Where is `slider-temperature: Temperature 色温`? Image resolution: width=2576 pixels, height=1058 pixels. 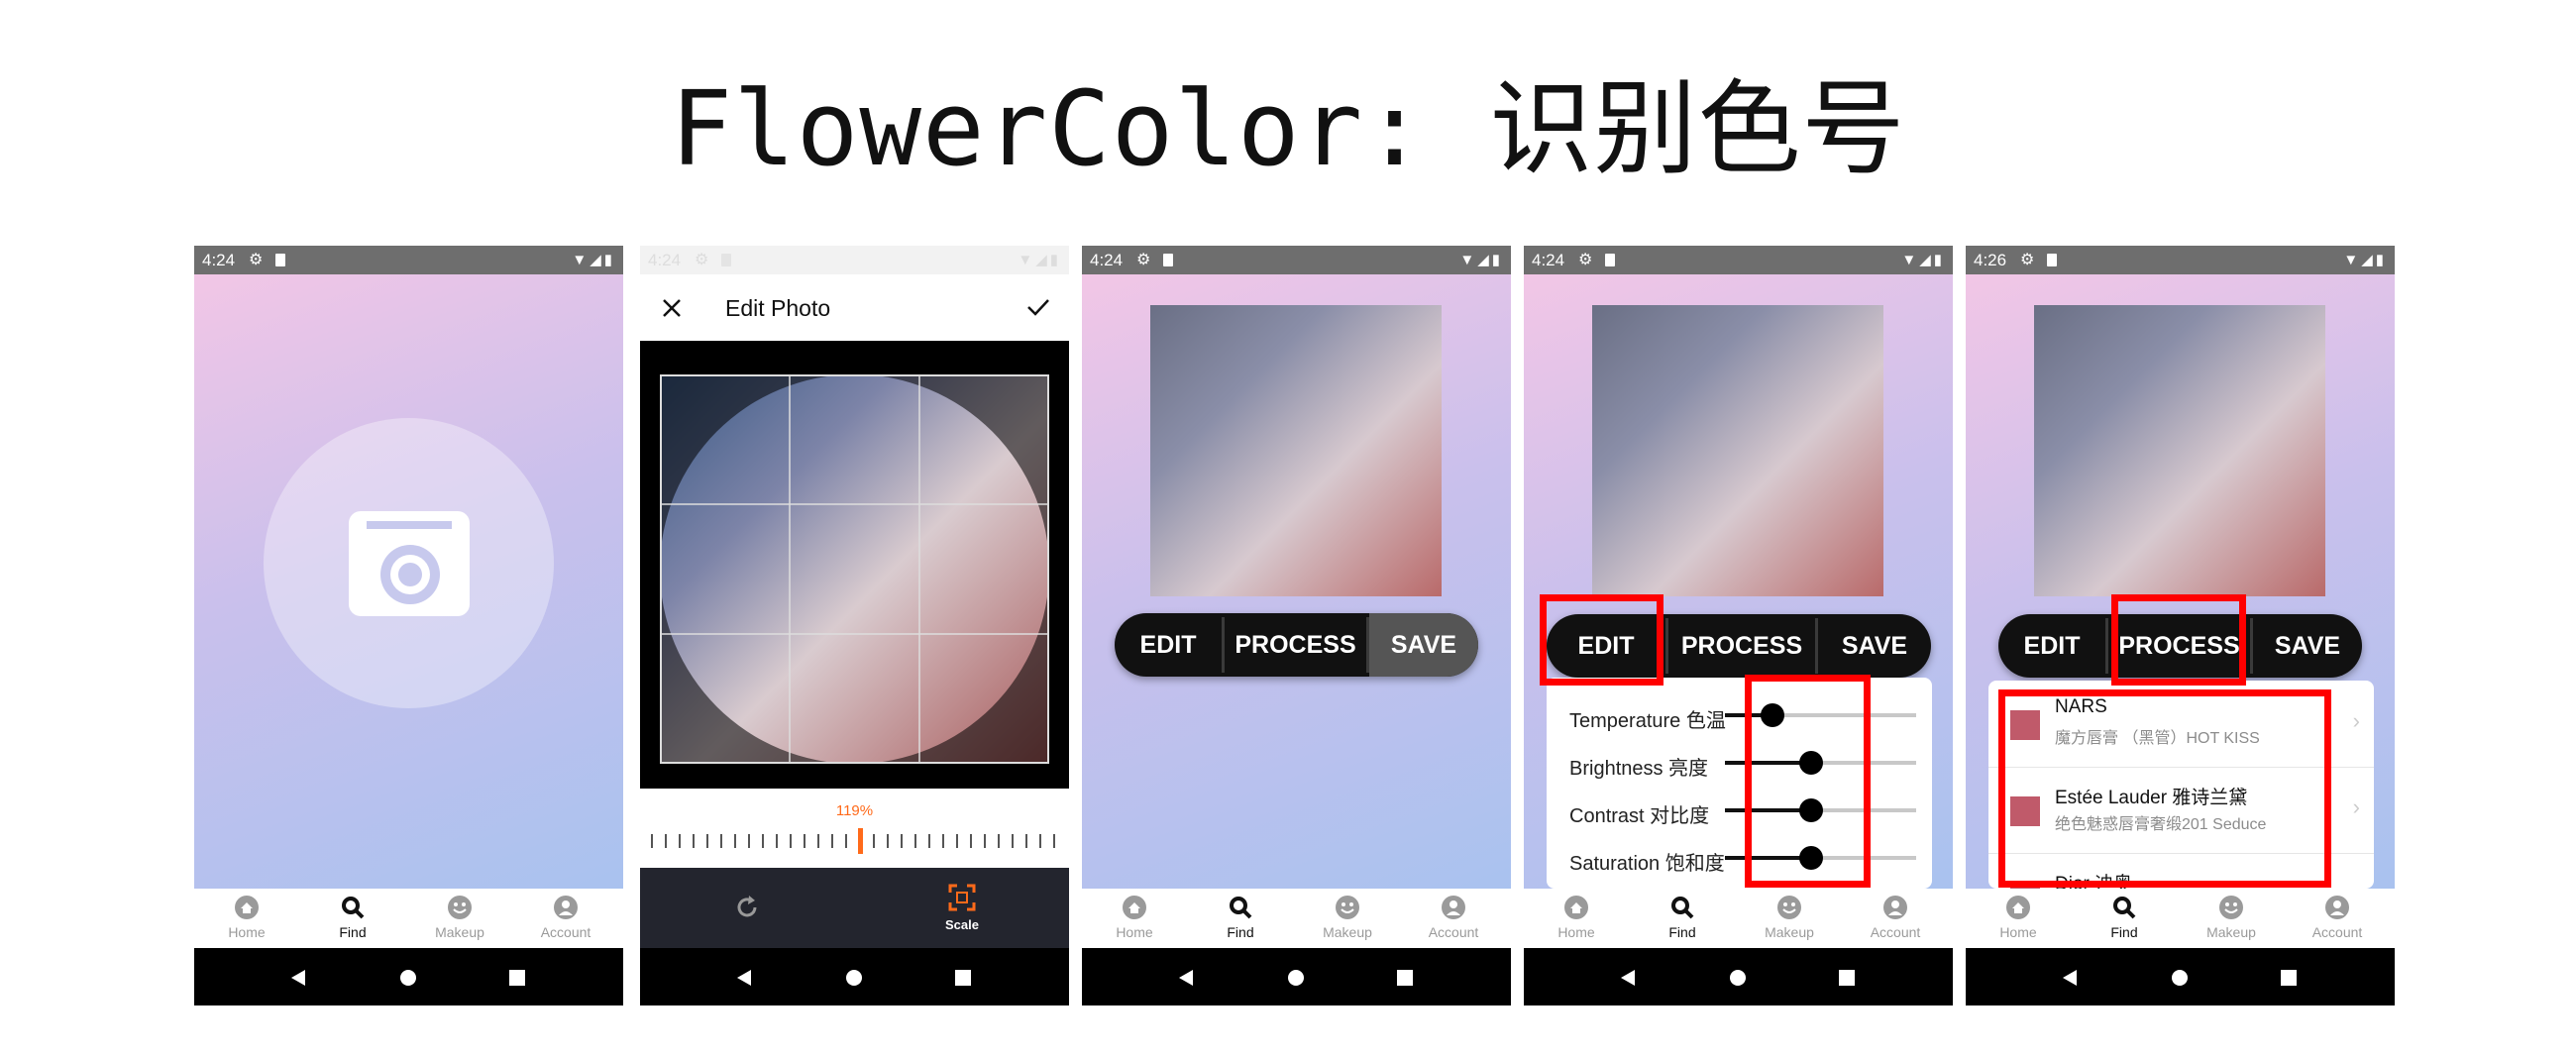
slider-temperature: Temperature 色温 is located at coordinates (1739, 716).